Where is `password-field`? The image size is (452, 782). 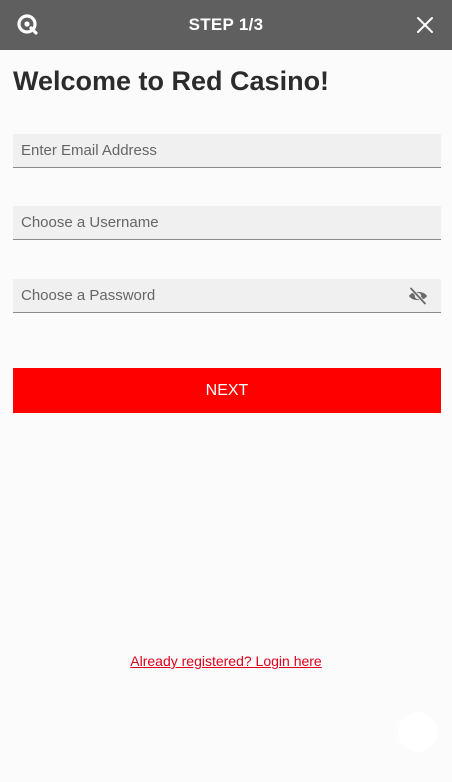 password-field is located at coordinates (227, 296).